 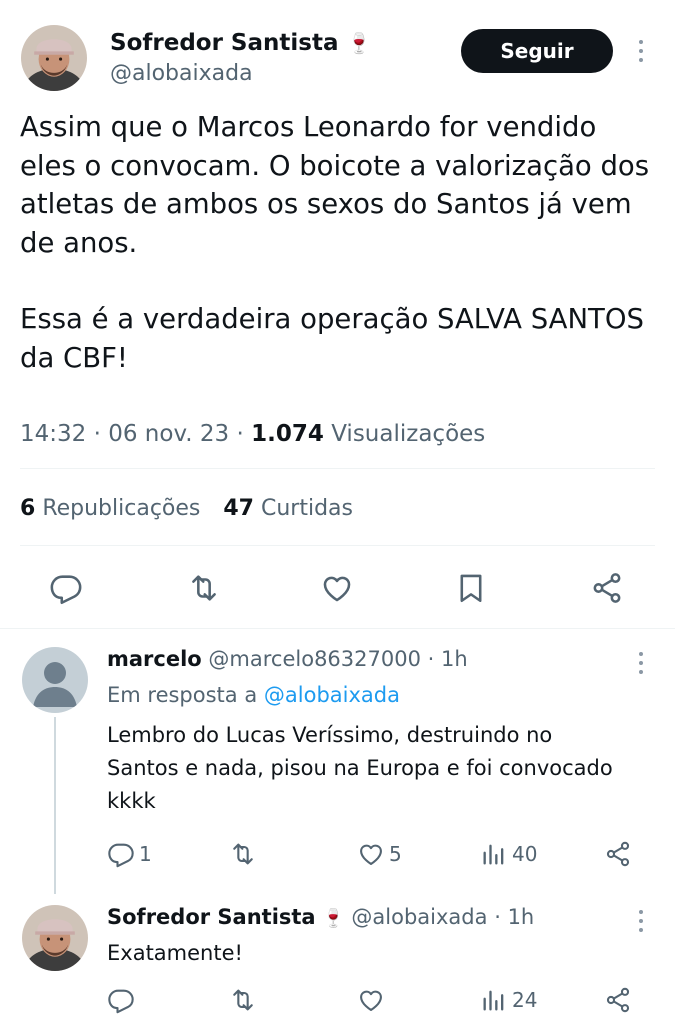 What do you see at coordinates (525, 1000) in the screenshot?
I see `view-count: 24` at bounding box center [525, 1000].